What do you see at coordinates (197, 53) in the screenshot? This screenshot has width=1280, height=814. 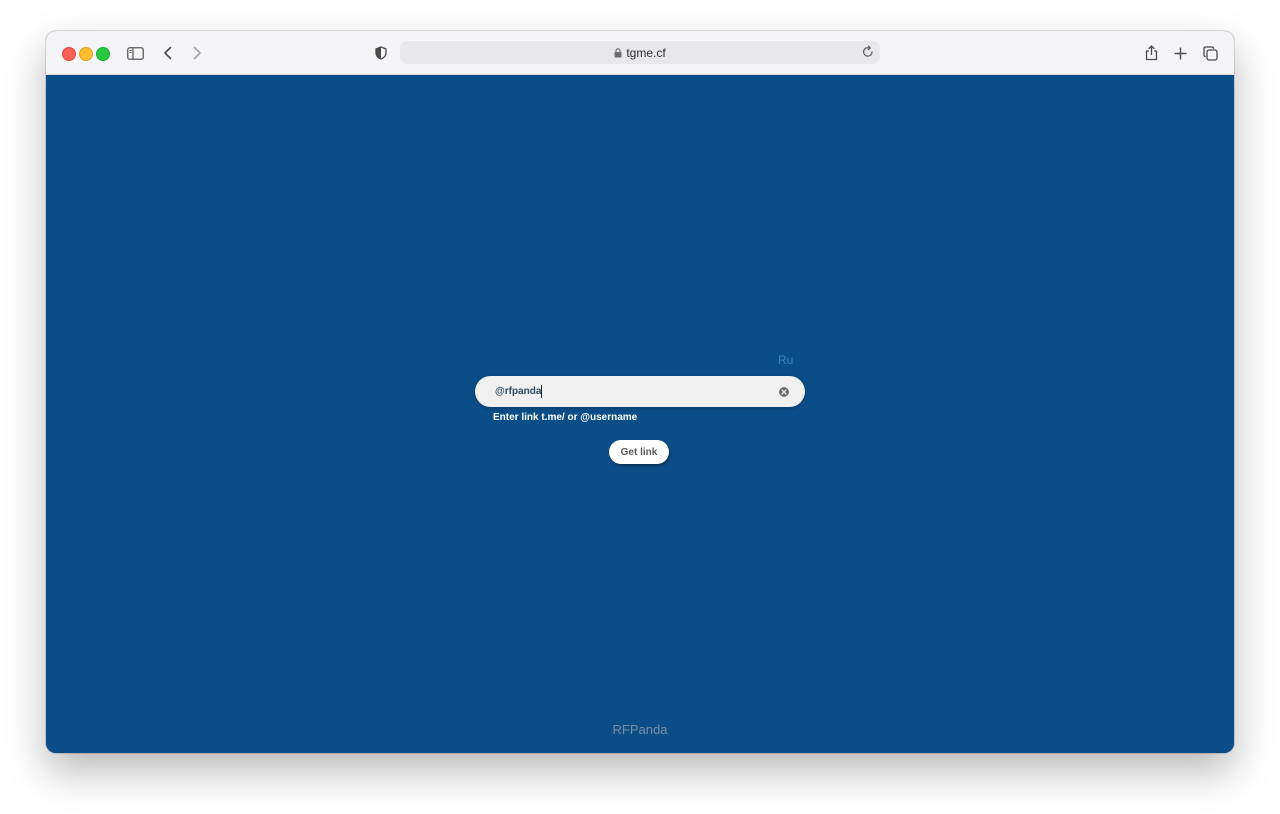 I see `forward-icon` at bounding box center [197, 53].